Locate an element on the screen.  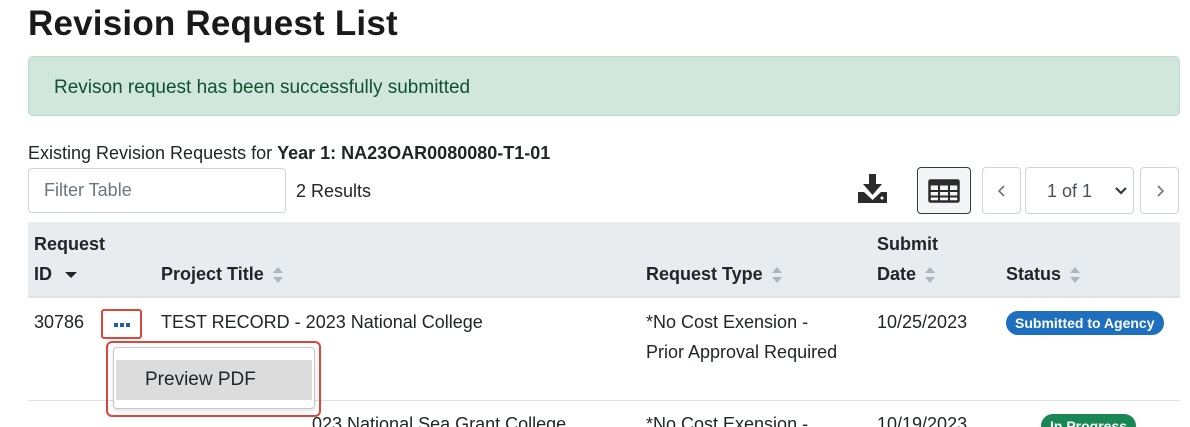
header-submit-date-line2: Date is located at coordinates (897, 274).